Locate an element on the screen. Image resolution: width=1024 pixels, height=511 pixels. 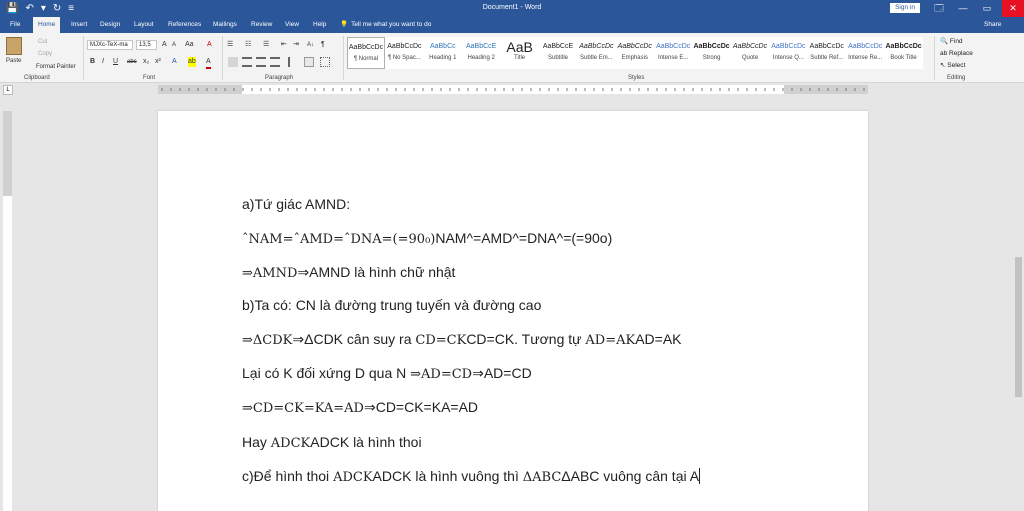
maximize-button: ▭ is located at coordinates (987, 8).